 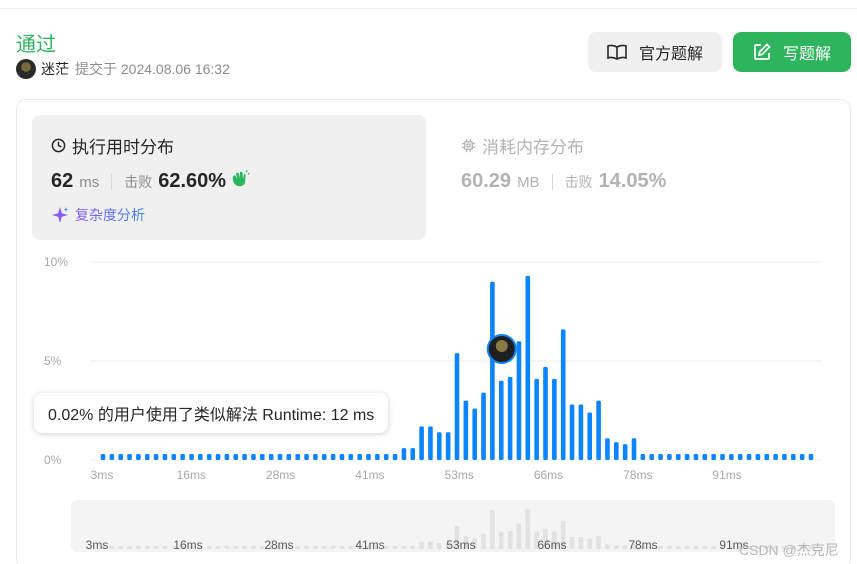 I want to click on complexity-label: 复杂度分析, so click(x=110, y=215).